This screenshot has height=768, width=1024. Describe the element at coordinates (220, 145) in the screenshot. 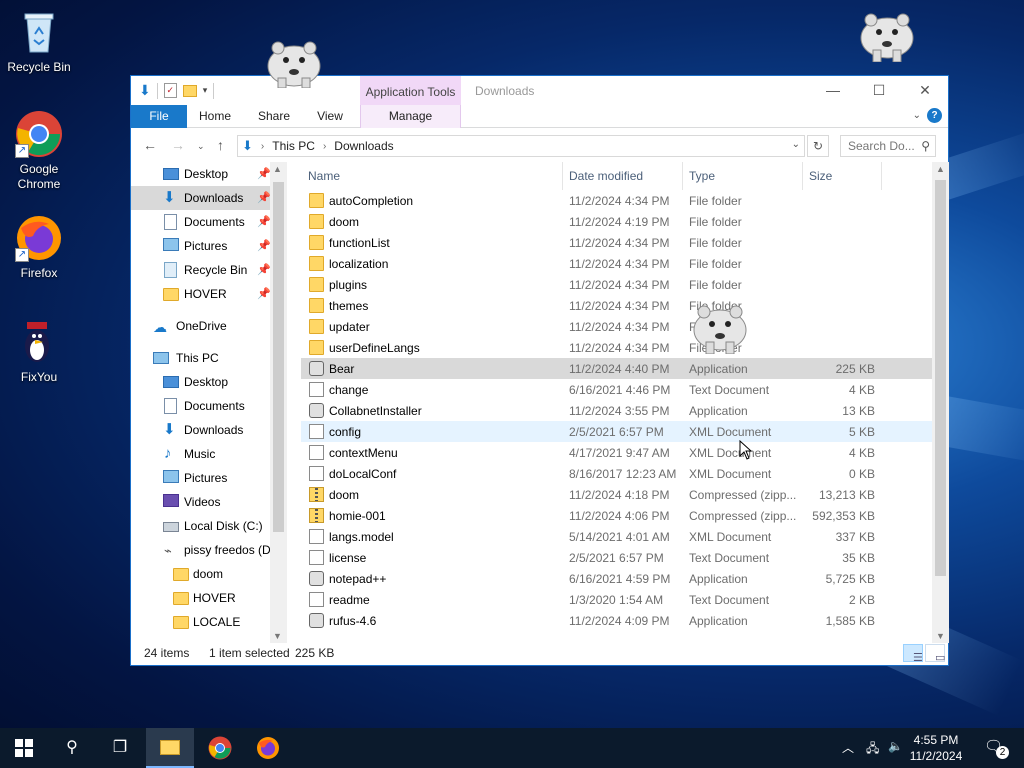

I see `up-button: ↑` at that location.